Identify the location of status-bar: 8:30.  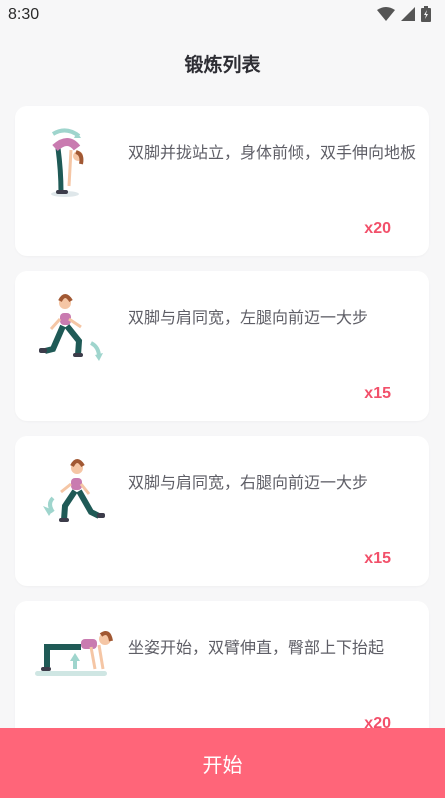
(222, 15).